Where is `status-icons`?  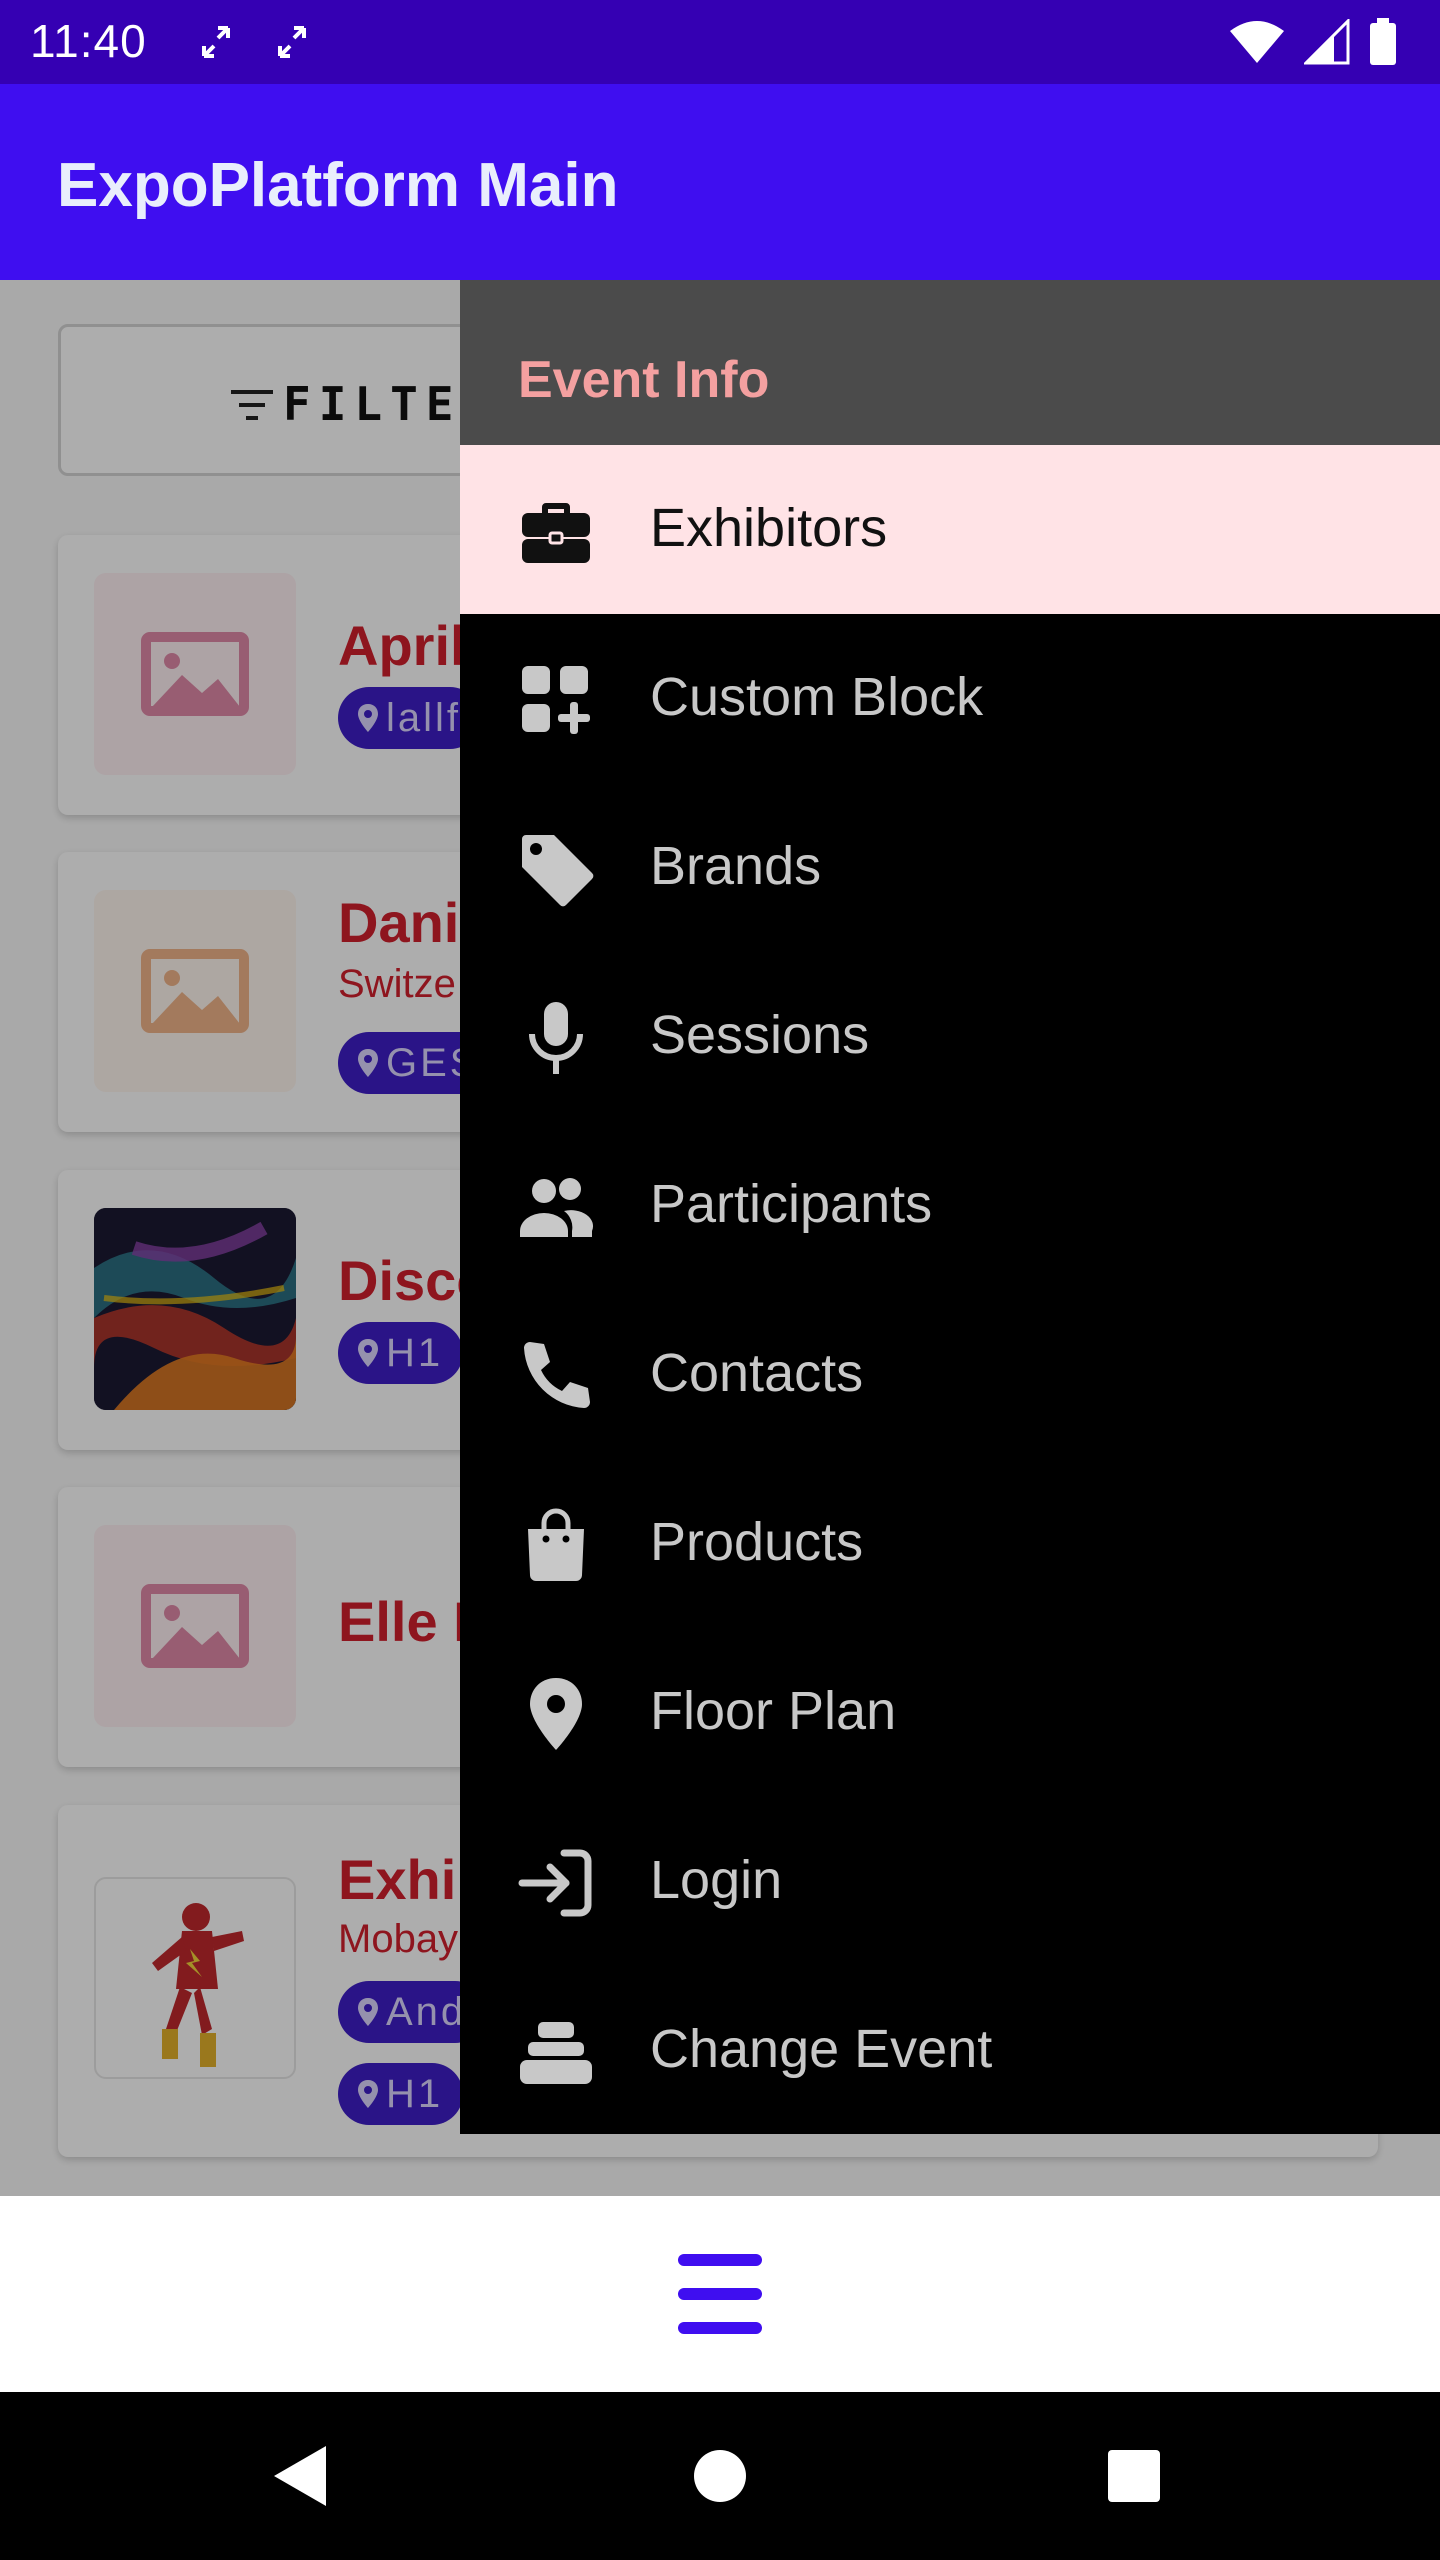 status-icons is located at coordinates (1313, 42).